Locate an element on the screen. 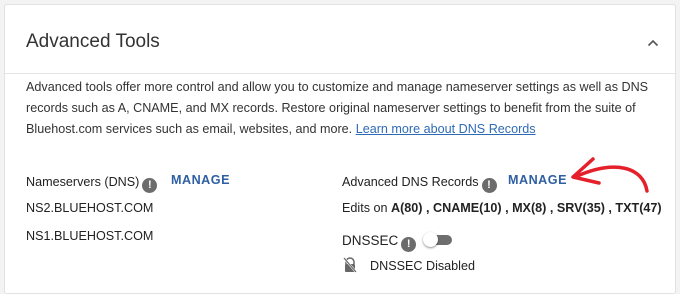  dnssec-toggle is located at coordinates (438, 239).